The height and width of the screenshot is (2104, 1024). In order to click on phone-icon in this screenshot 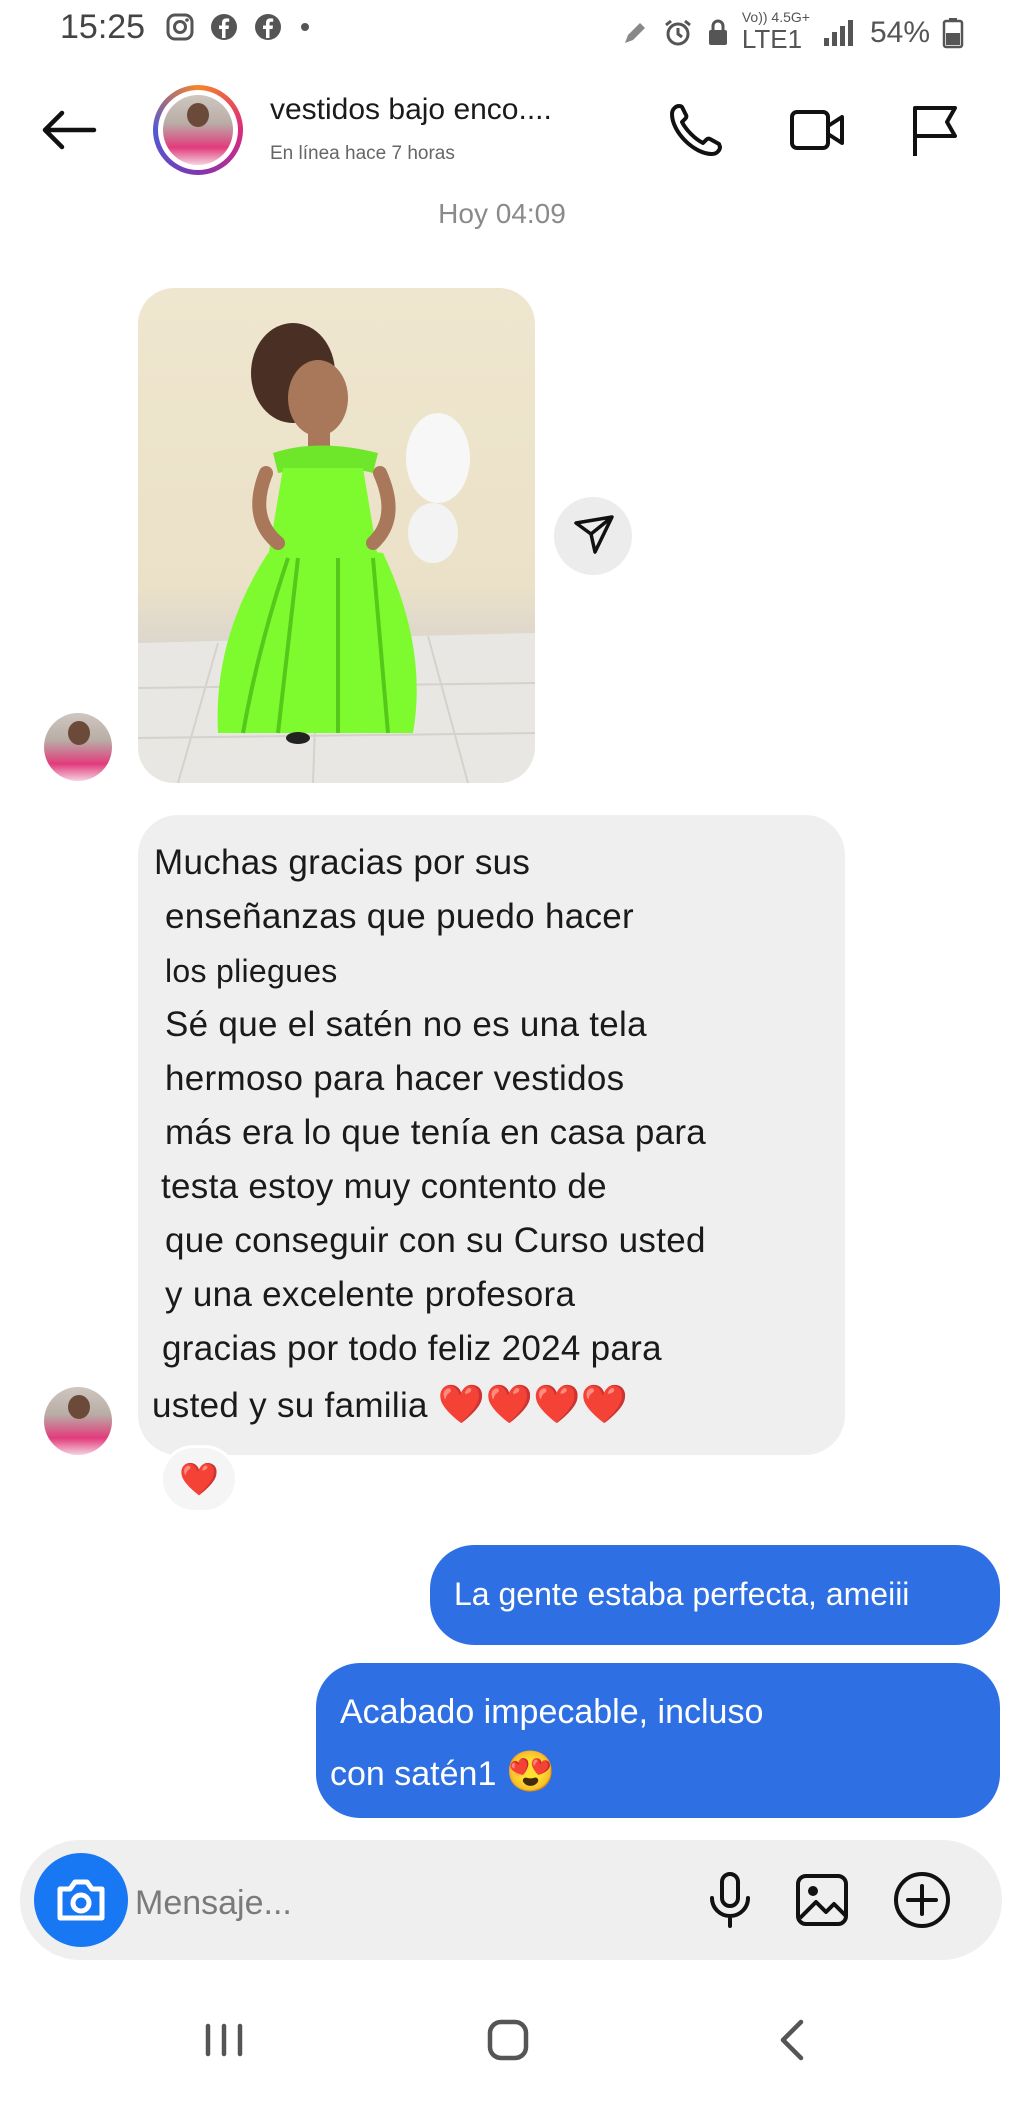, I will do `click(695, 130)`.